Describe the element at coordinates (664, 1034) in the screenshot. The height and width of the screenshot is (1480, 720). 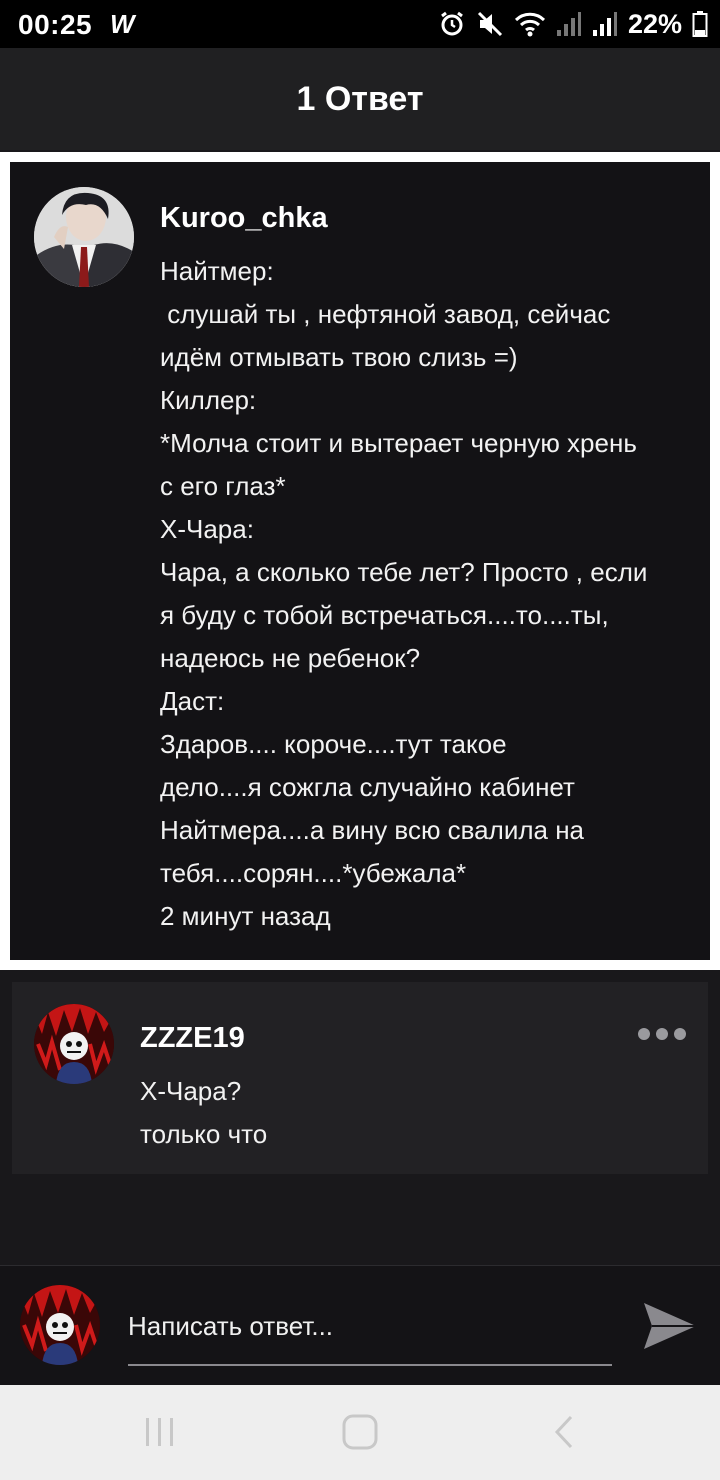
I see `more-options-icon` at that location.